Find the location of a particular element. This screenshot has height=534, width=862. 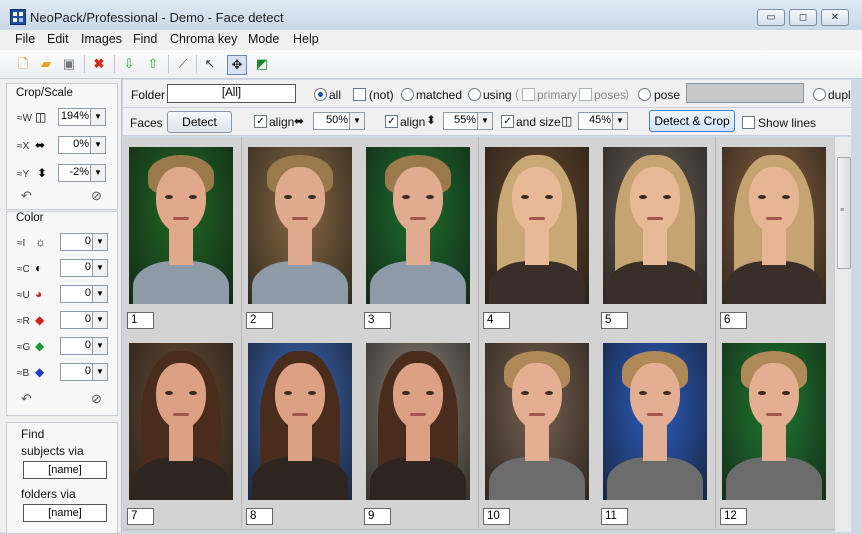

menu-file: File is located at coordinates (25, 39).